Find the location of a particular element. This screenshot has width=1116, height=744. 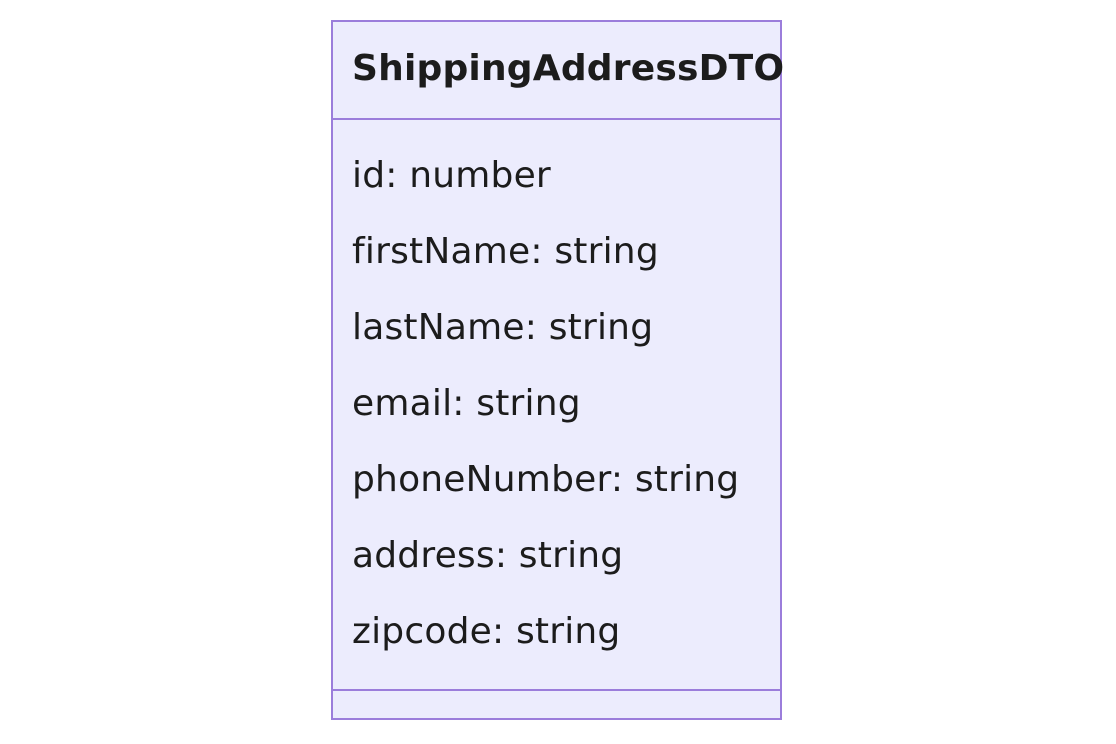

attribute-id: id: number is located at coordinates (451, 175).